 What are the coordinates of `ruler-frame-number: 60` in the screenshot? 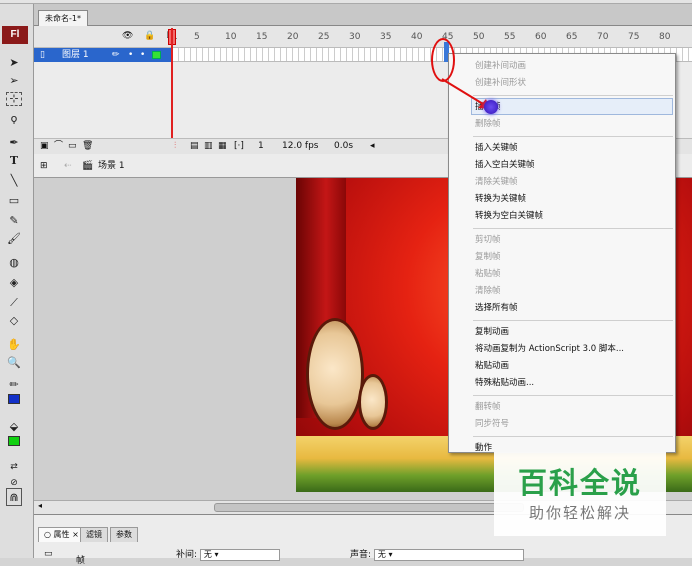 It's located at (541, 37).